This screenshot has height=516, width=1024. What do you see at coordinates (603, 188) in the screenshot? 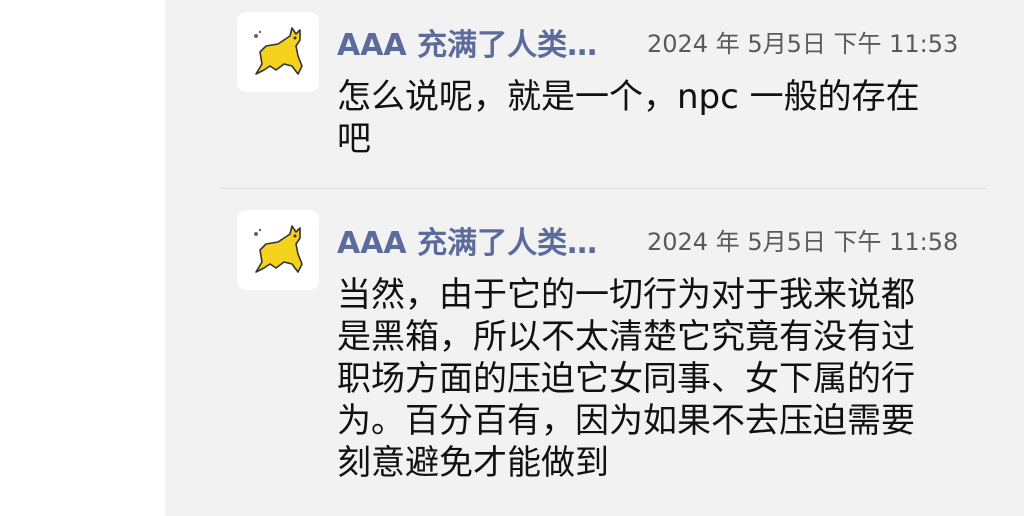
I see `message-divider` at bounding box center [603, 188].